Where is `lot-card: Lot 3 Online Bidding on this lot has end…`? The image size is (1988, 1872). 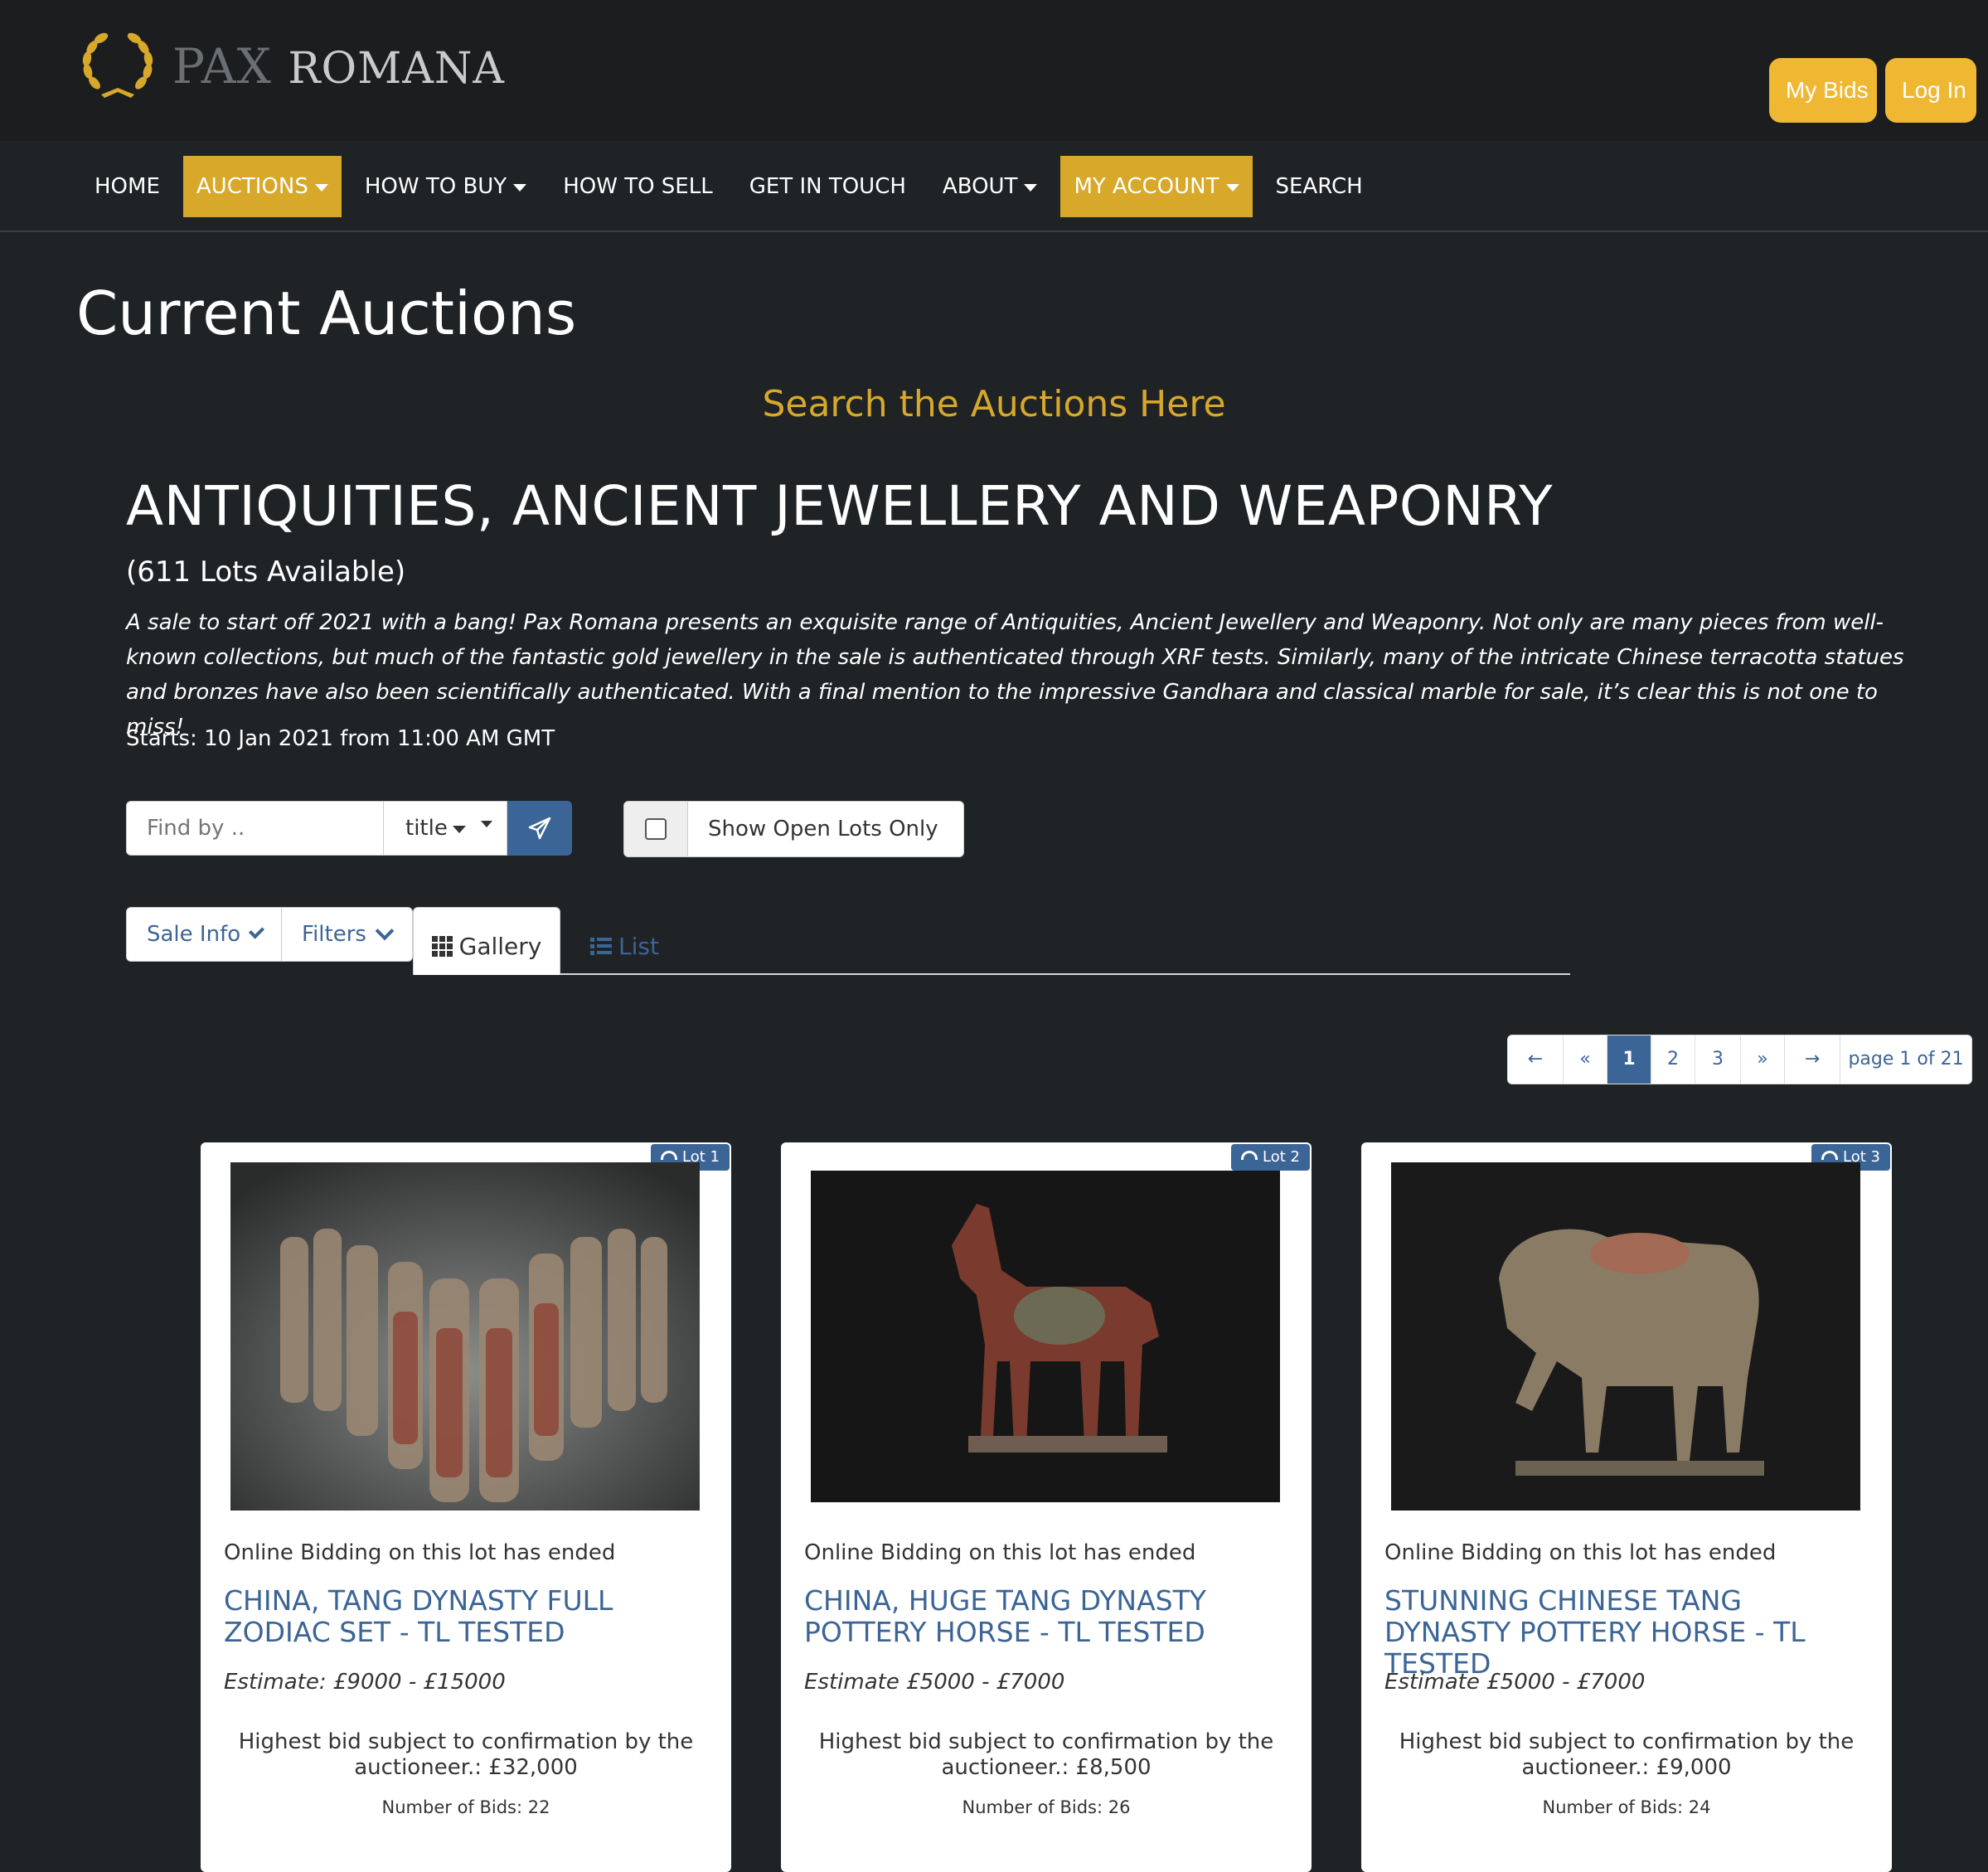
lot-card: Lot 3 Online Bidding on this lot has end… is located at coordinates (1626, 1507).